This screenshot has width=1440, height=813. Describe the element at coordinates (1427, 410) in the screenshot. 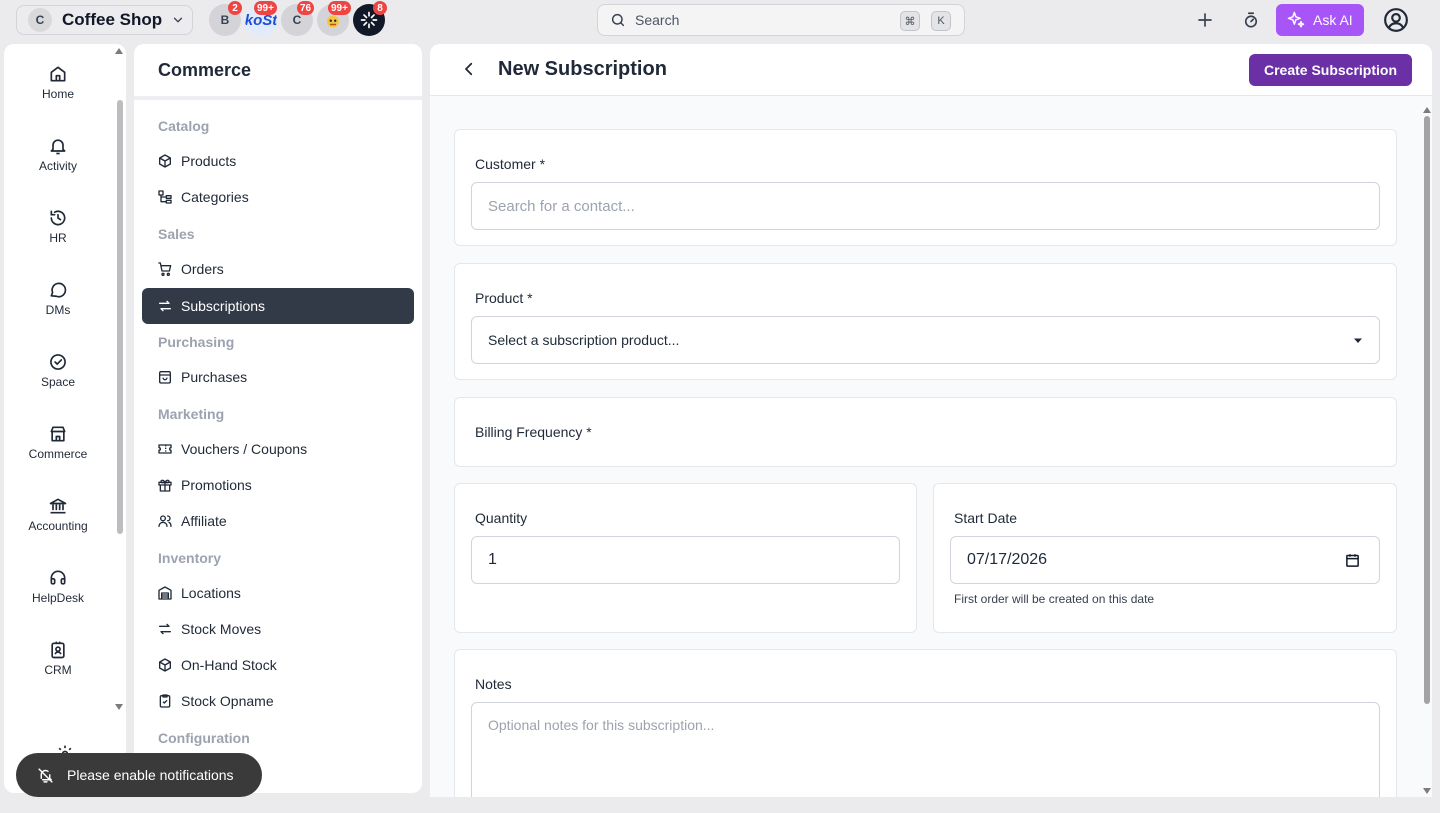

I see `main-scrollbar` at that location.